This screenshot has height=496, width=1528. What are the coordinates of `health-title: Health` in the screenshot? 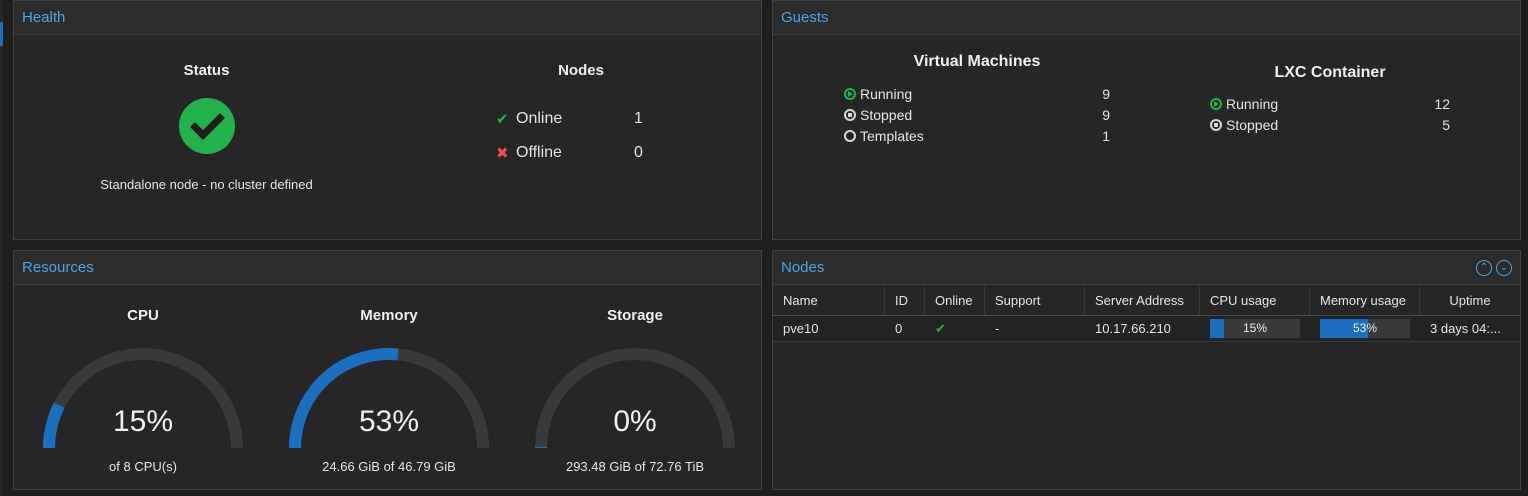 It's located at (44, 17).